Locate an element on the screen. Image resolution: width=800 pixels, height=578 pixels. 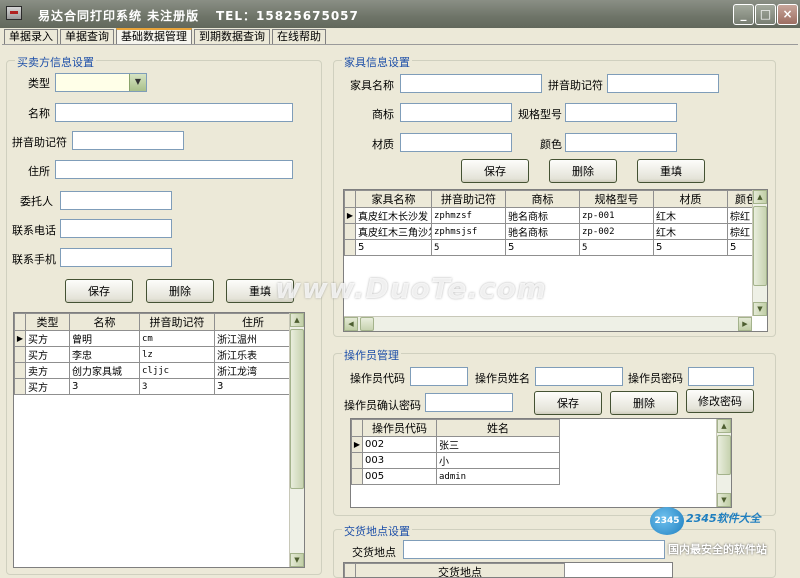
furniture-grid-hscroll: ◀ ▶ is located at coordinates (548, 323).